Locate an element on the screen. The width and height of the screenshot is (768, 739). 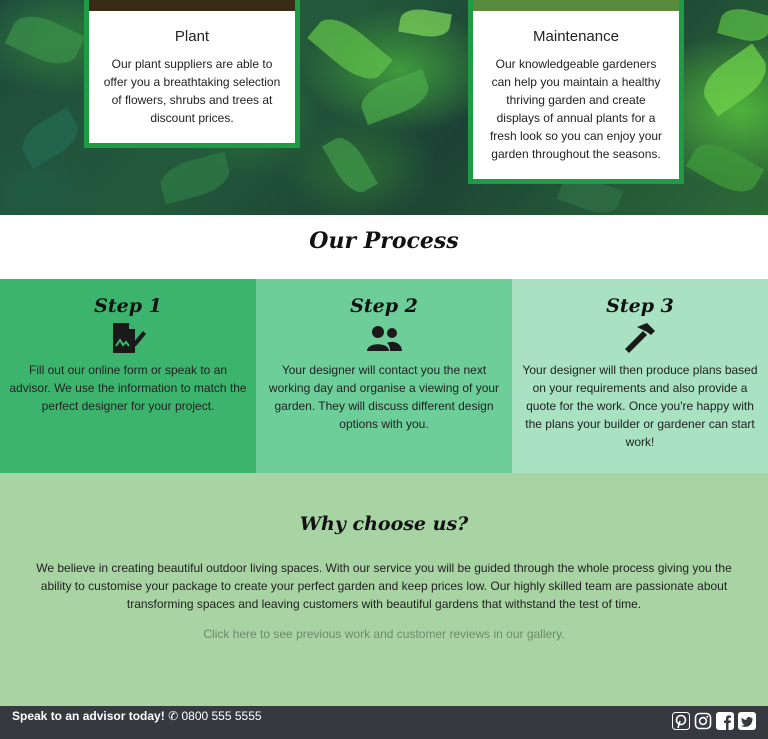
why-heading: Why choose us? is located at coordinates (384, 524).